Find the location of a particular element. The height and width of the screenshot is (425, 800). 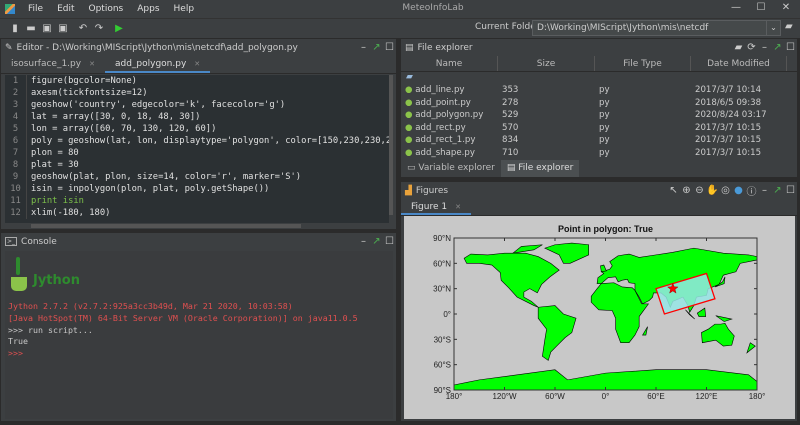

maximize-button: ☐ is located at coordinates (761, 7).